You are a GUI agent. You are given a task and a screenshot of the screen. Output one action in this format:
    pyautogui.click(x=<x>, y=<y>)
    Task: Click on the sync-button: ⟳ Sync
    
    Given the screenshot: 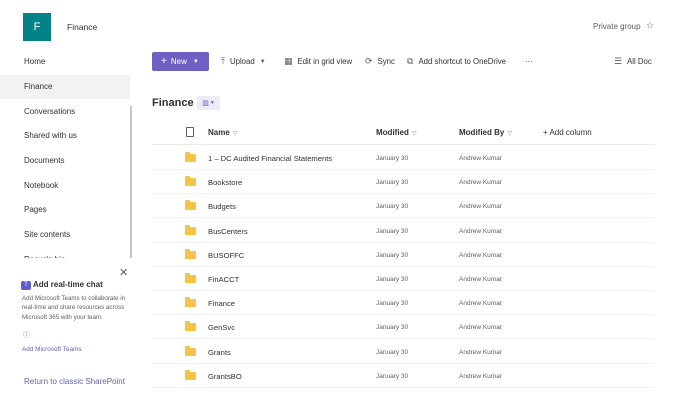 What is the action you would take?
    pyautogui.click(x=380, y=61)
    